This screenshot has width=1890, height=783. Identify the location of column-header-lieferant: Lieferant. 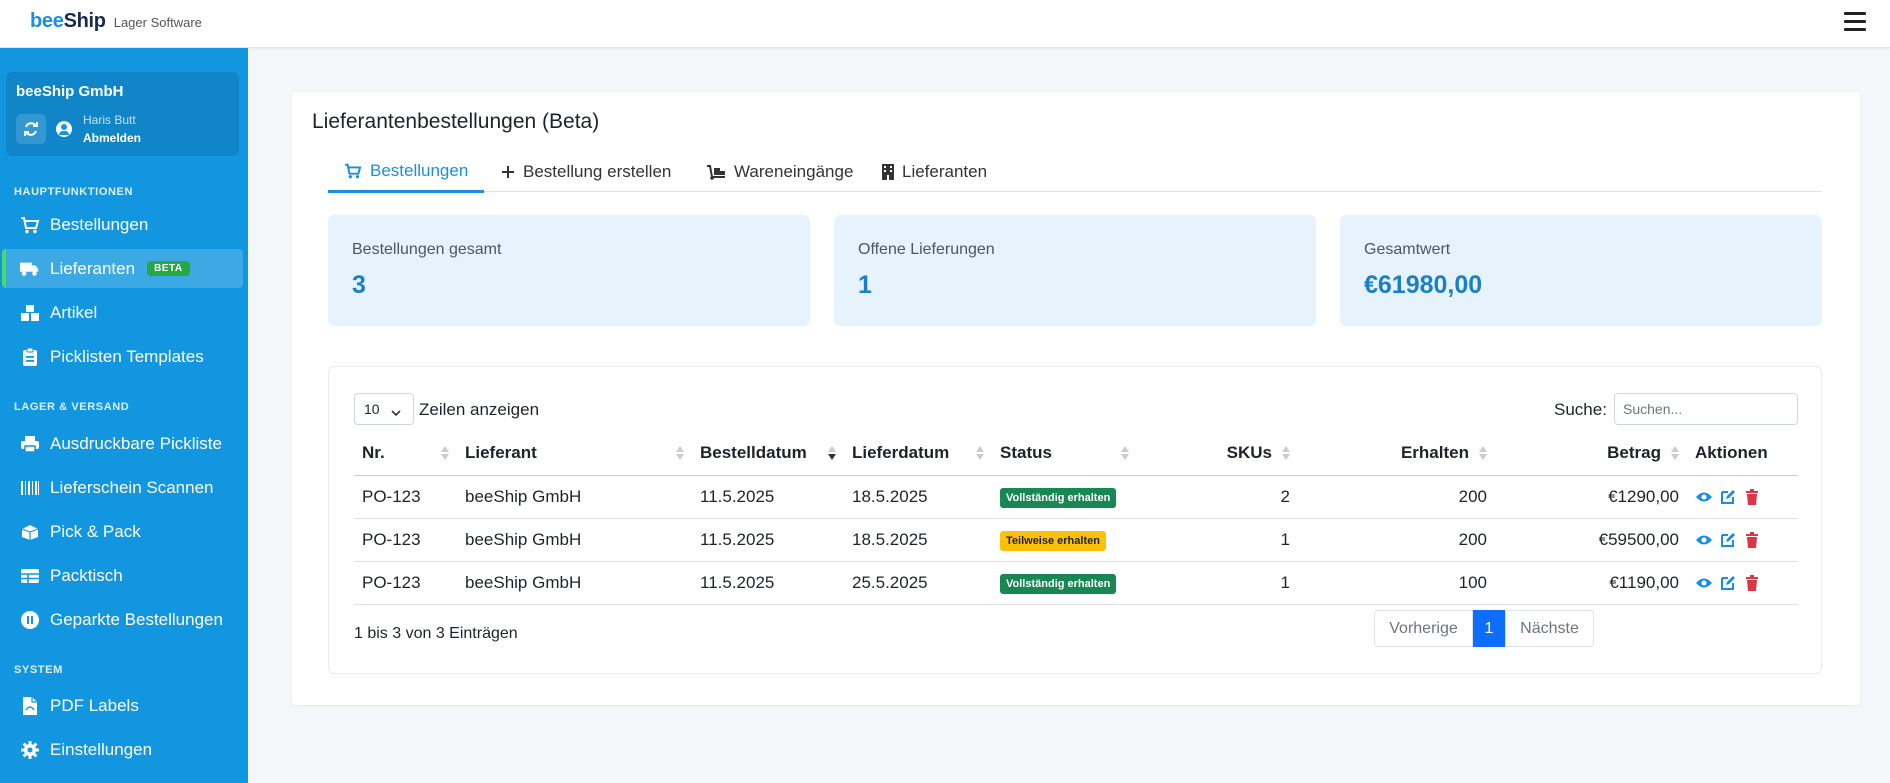
(574, 453).